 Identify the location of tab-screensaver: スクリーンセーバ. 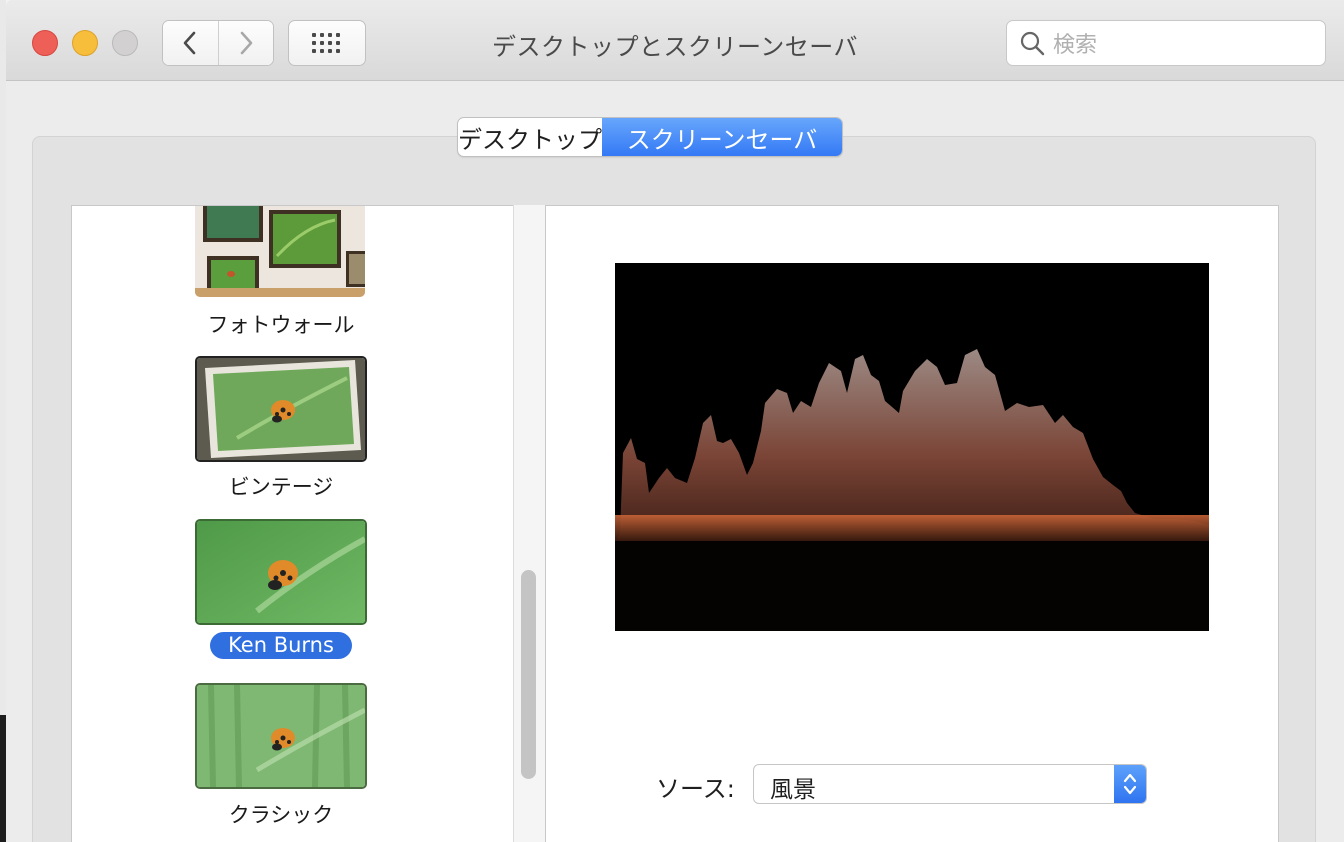
(722, 137).